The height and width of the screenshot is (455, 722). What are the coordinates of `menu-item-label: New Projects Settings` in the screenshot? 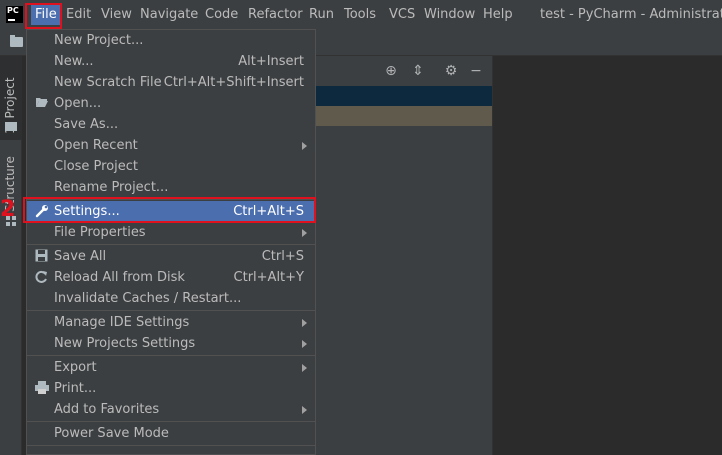 It's located at (125, 343).